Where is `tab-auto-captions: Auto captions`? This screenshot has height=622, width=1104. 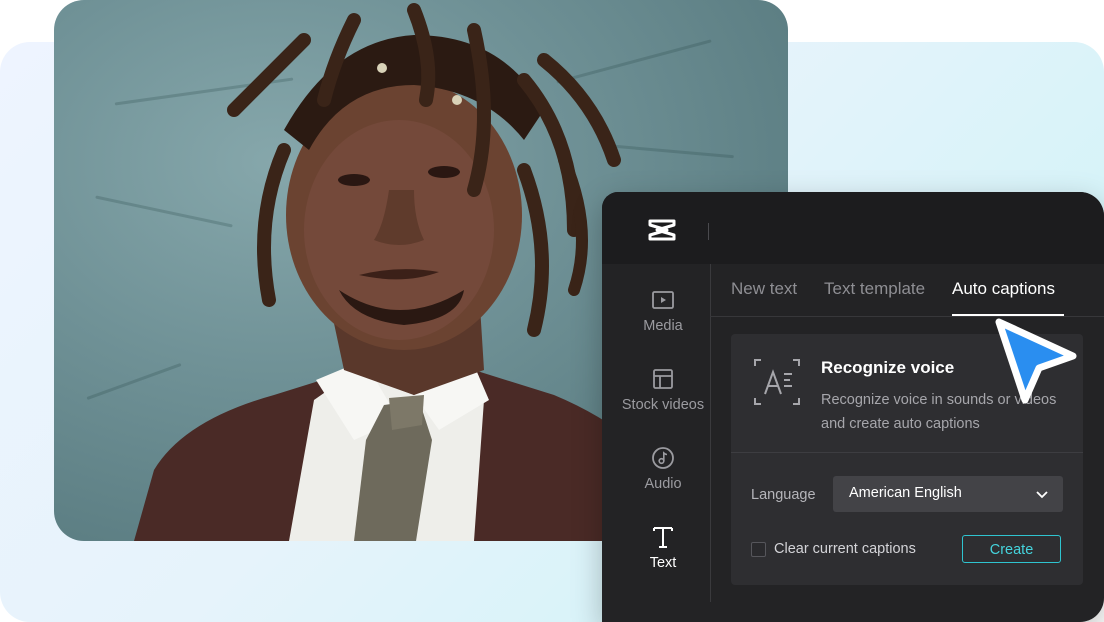
tab-auto-captions: Auto captions is located at coordinates (1003, 289).